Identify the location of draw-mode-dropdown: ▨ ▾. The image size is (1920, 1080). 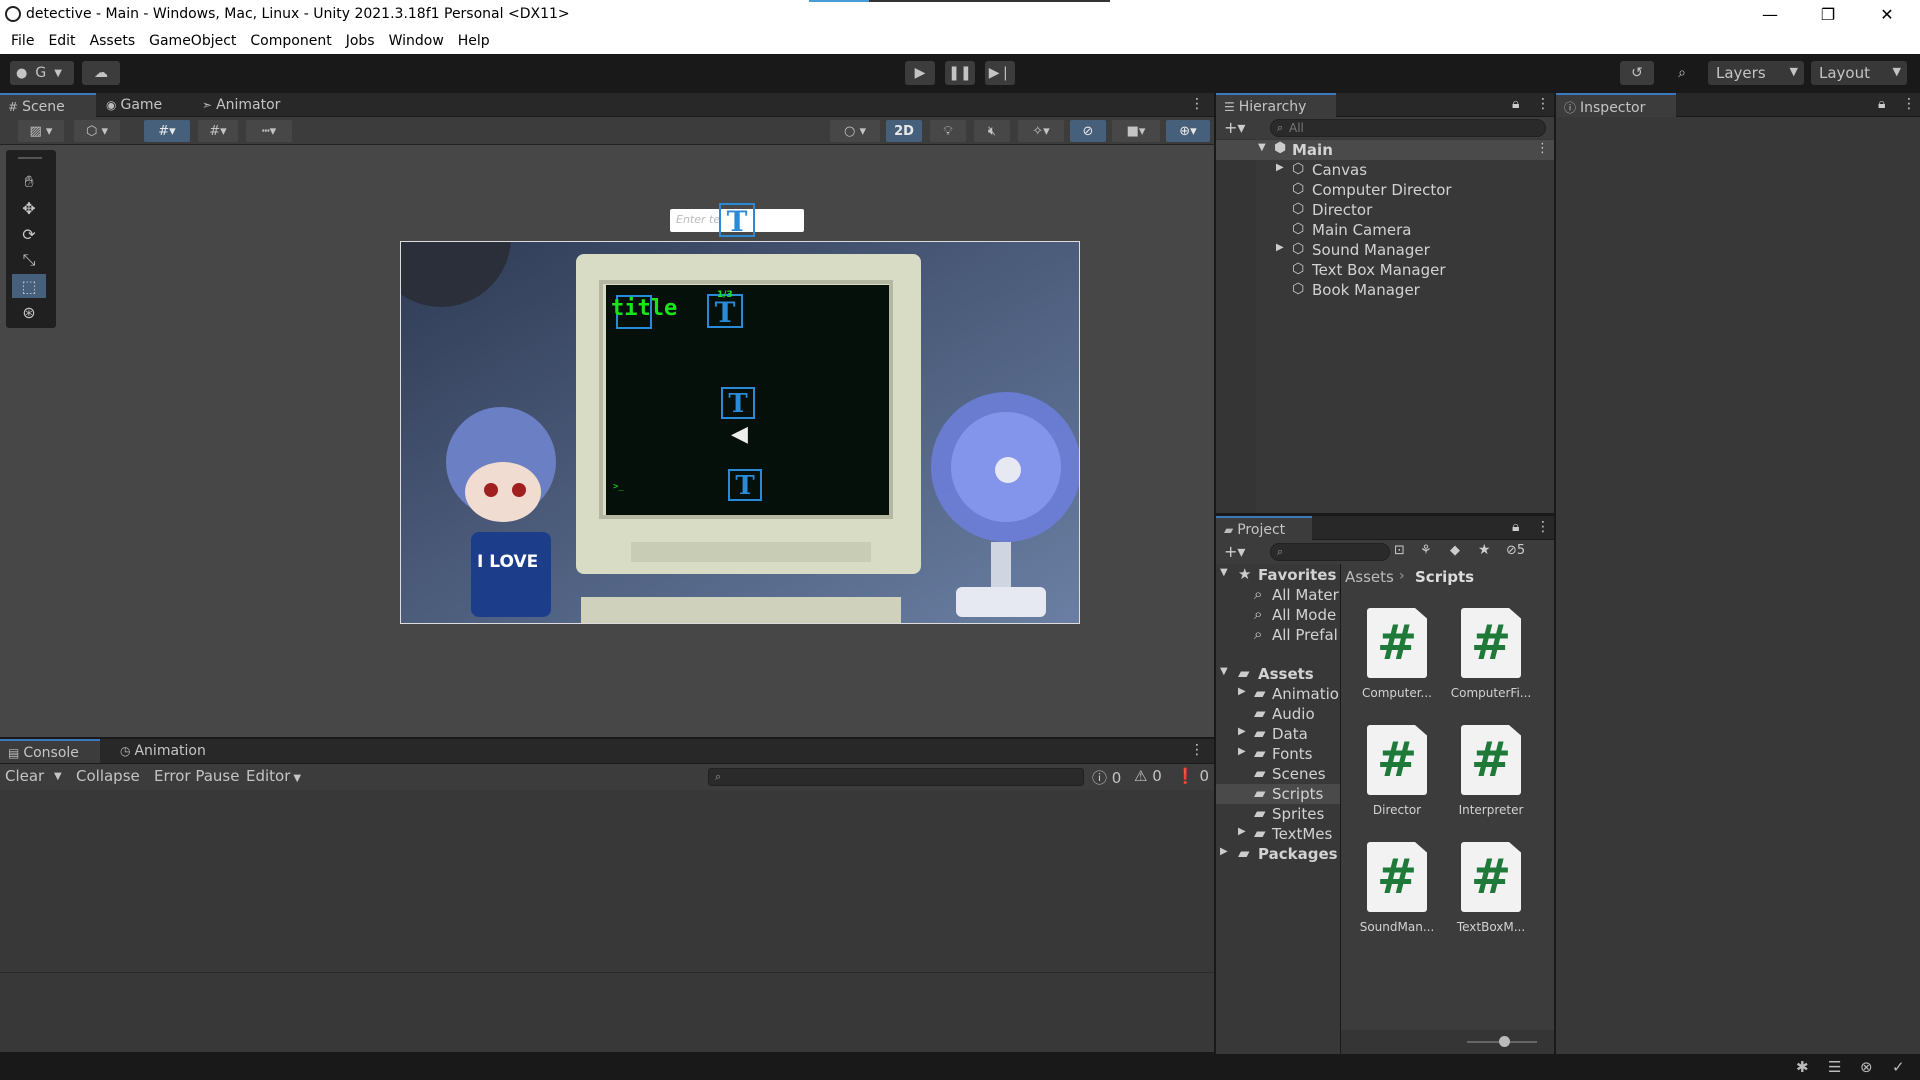
(41, 131).